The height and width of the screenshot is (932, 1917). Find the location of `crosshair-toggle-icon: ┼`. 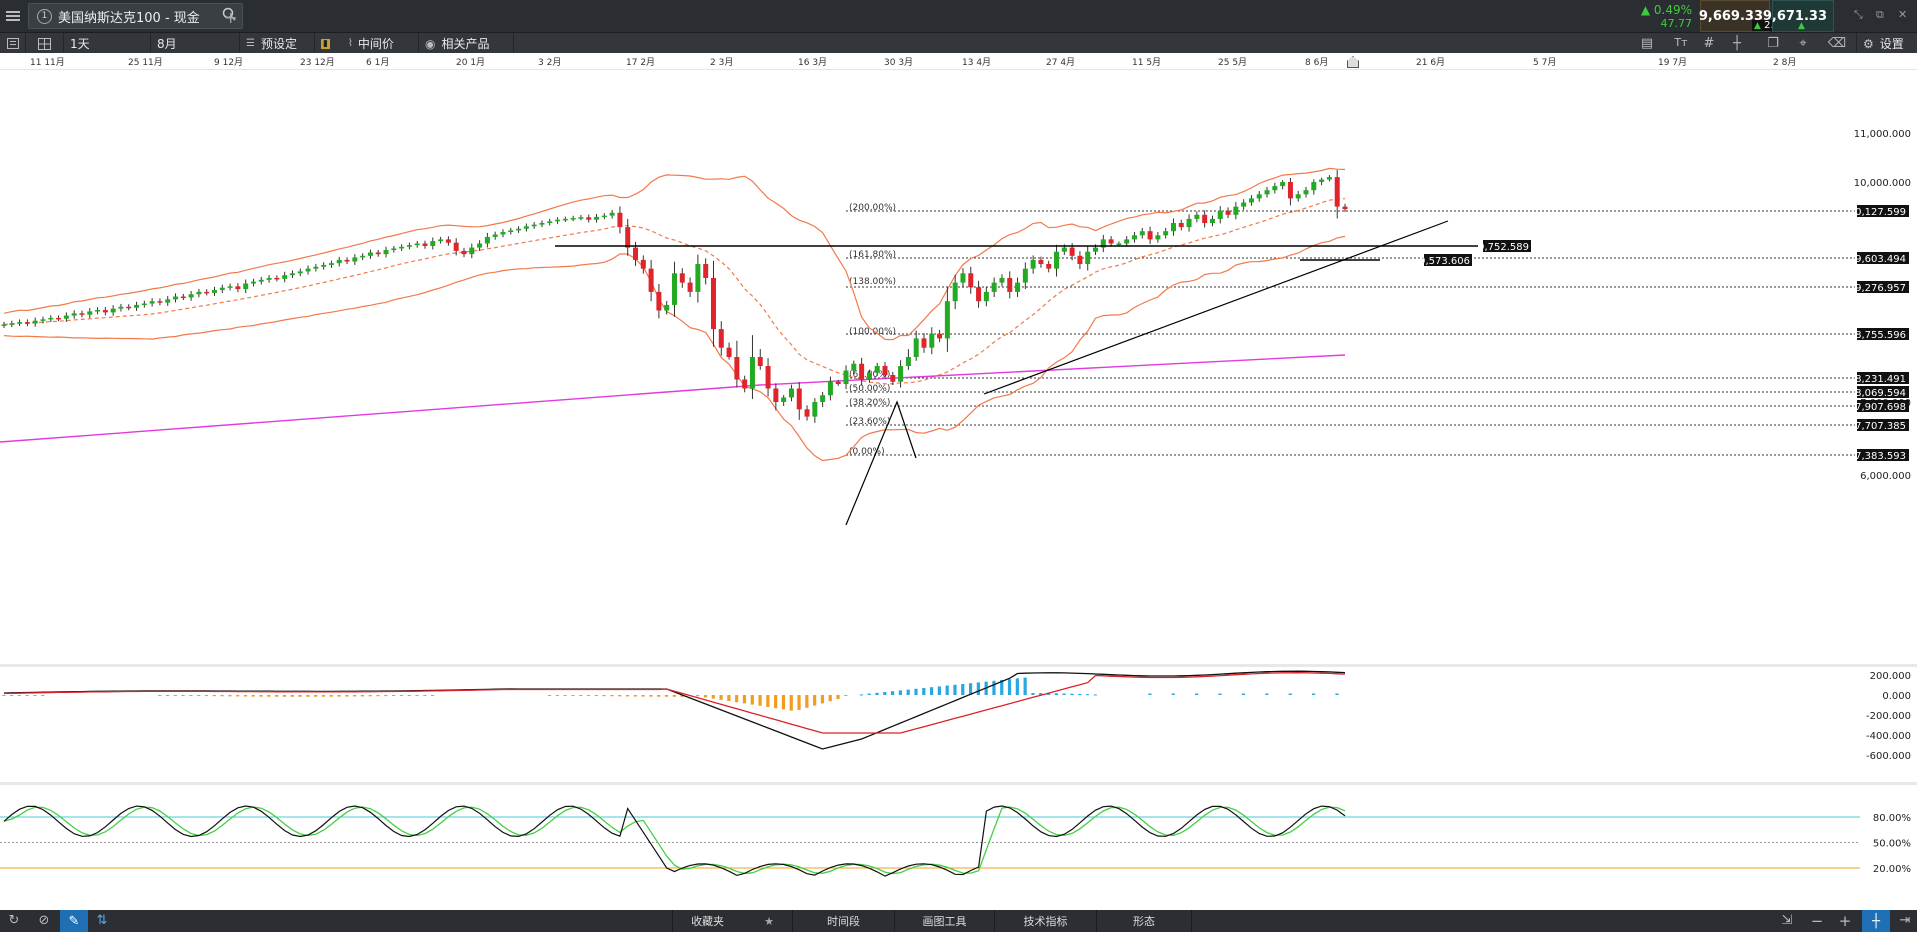

crosshair-toggle-icon: ┼ is located at coordinates (1876, 921).